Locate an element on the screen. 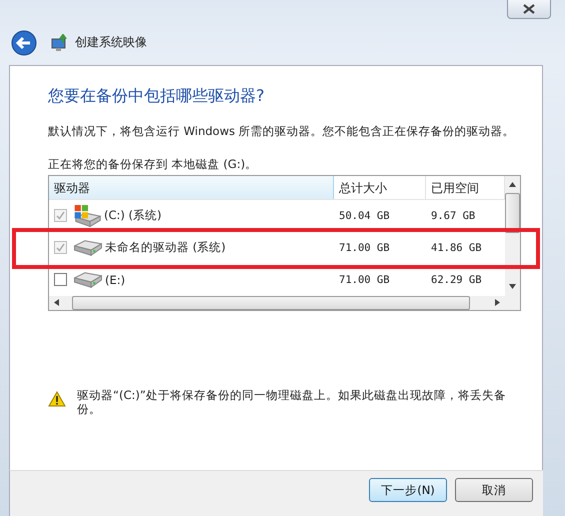  save-location-text: 正在将您的备份保存到 本地磁盘 (G:)。 is located at coordinates (153, 164).